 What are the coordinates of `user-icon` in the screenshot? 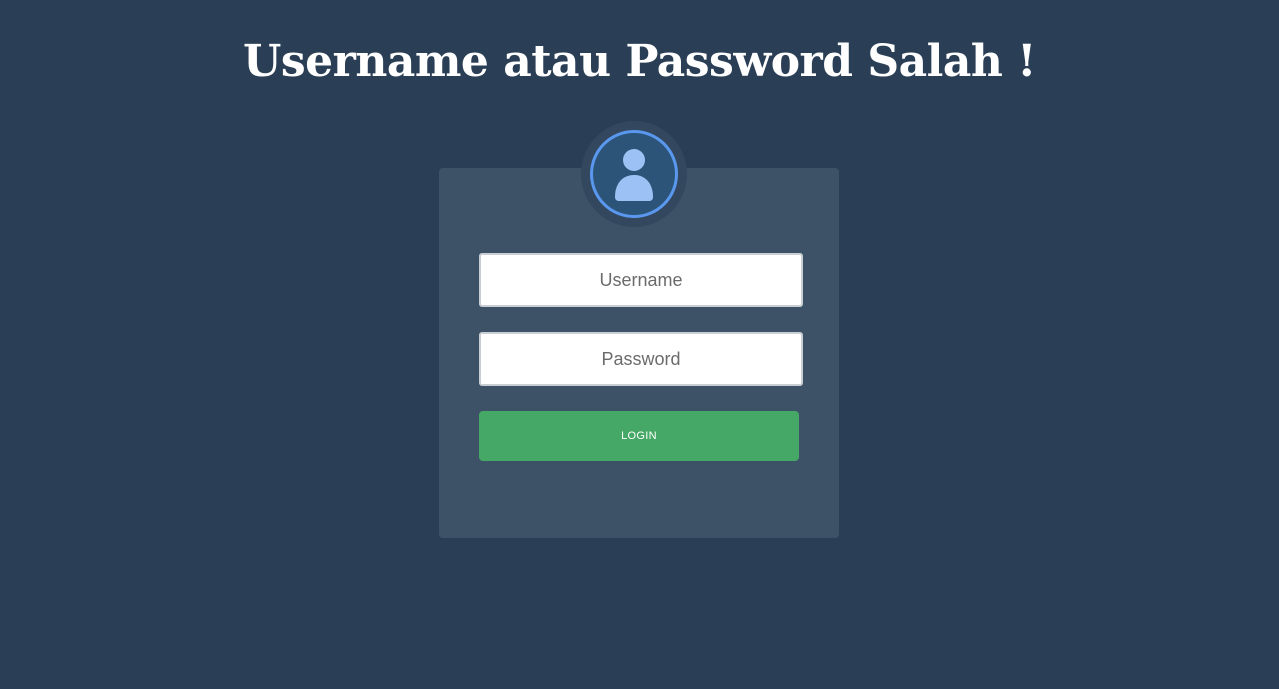 It's located at (634, 175).